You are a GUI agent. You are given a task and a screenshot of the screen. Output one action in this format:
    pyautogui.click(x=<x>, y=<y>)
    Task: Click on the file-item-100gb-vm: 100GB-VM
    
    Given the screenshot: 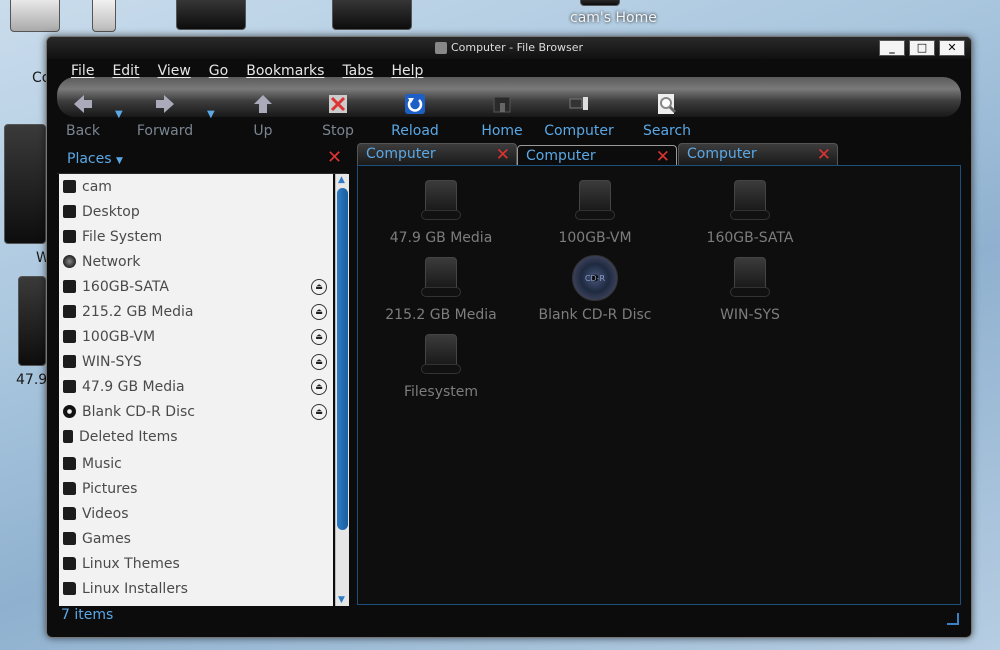 What is the action you would take?
    pyautogui.click(x=595, y=212)
    